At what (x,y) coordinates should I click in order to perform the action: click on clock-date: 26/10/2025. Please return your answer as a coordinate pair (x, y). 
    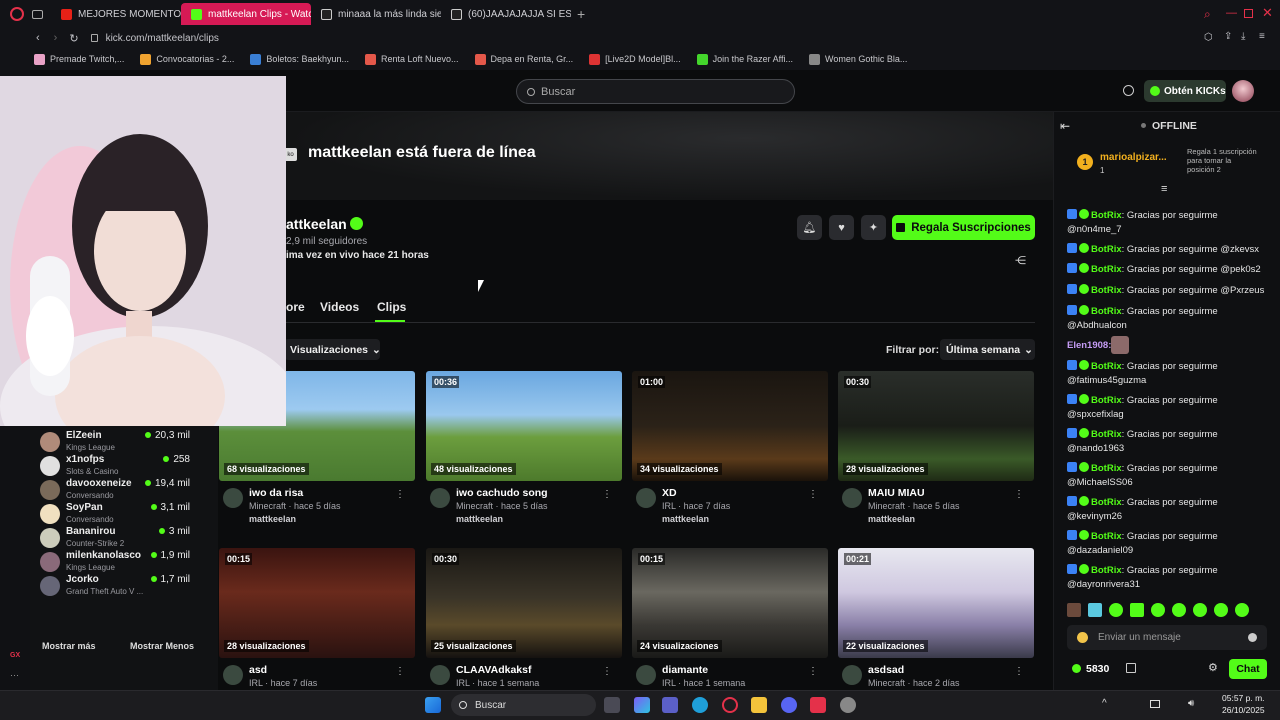
    Looking at the image, I should click on (1243, 710).